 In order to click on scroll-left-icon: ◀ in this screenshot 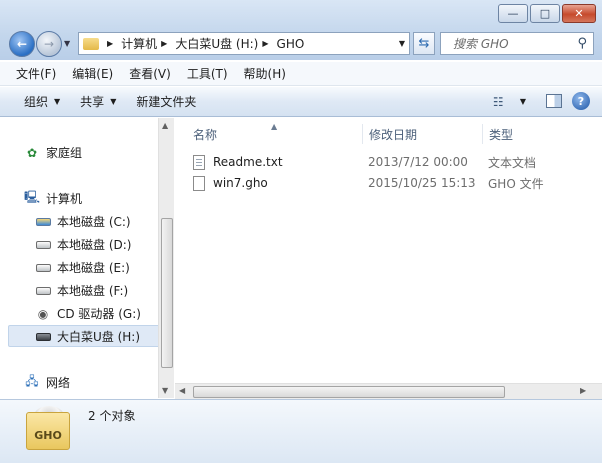, I will do `click(182, 390)`.